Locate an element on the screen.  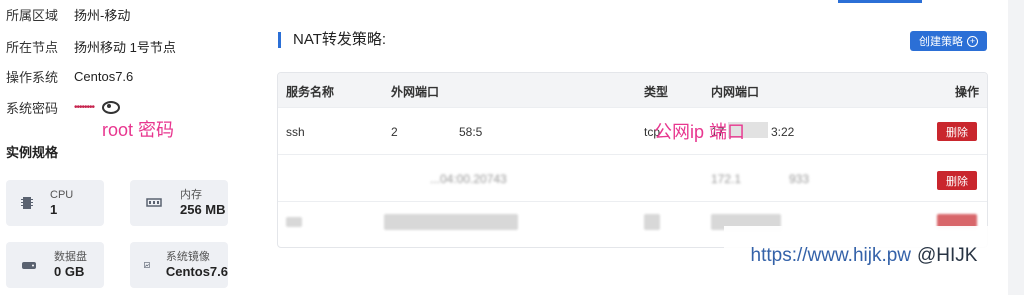
spec-card-cpu: CPU 1 is located at coordinates (55, 203).